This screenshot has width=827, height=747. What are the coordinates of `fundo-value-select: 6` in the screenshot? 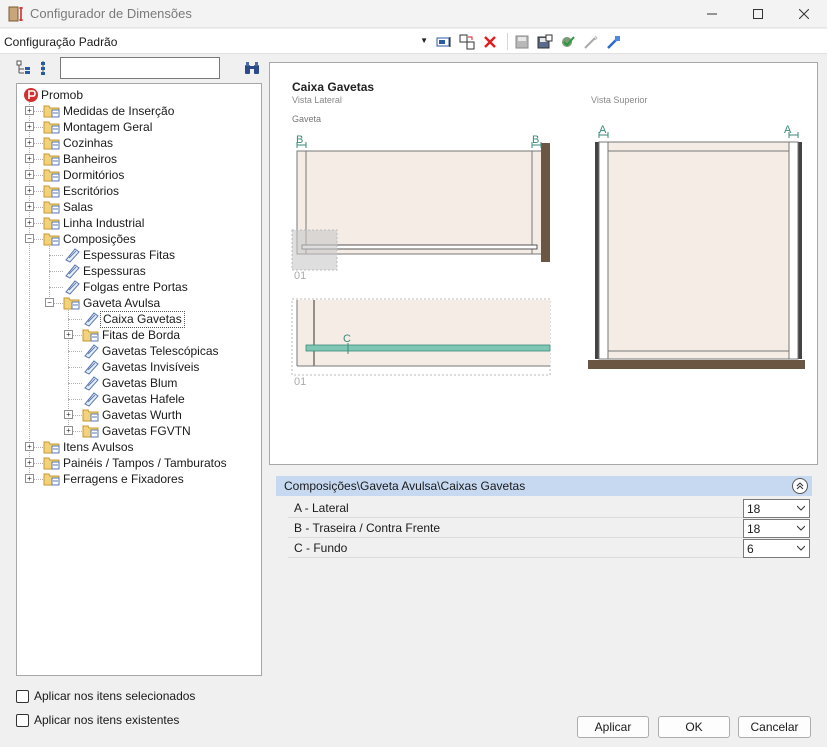 It's located at (776, 548).